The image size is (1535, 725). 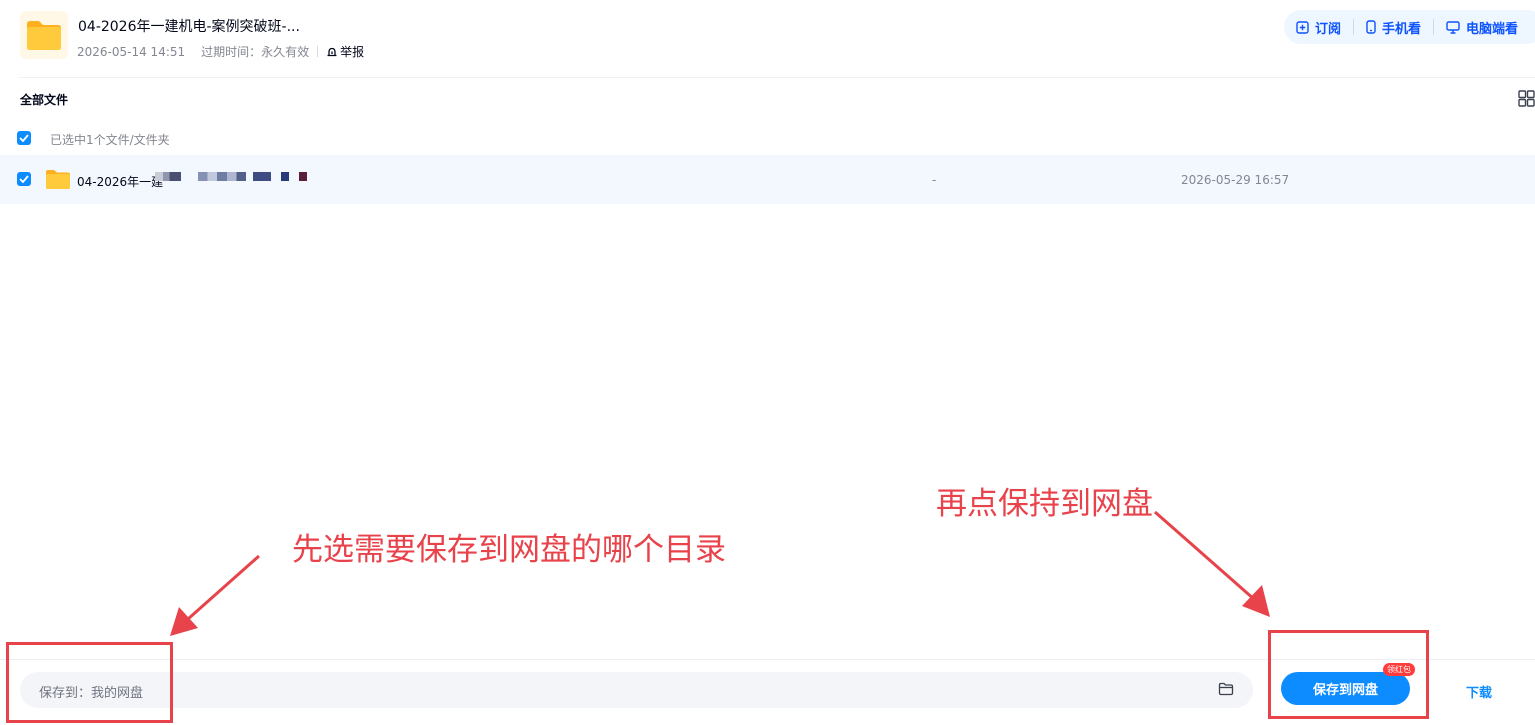 I want to click on subscribe-icon, so click(x=1302, y=27).